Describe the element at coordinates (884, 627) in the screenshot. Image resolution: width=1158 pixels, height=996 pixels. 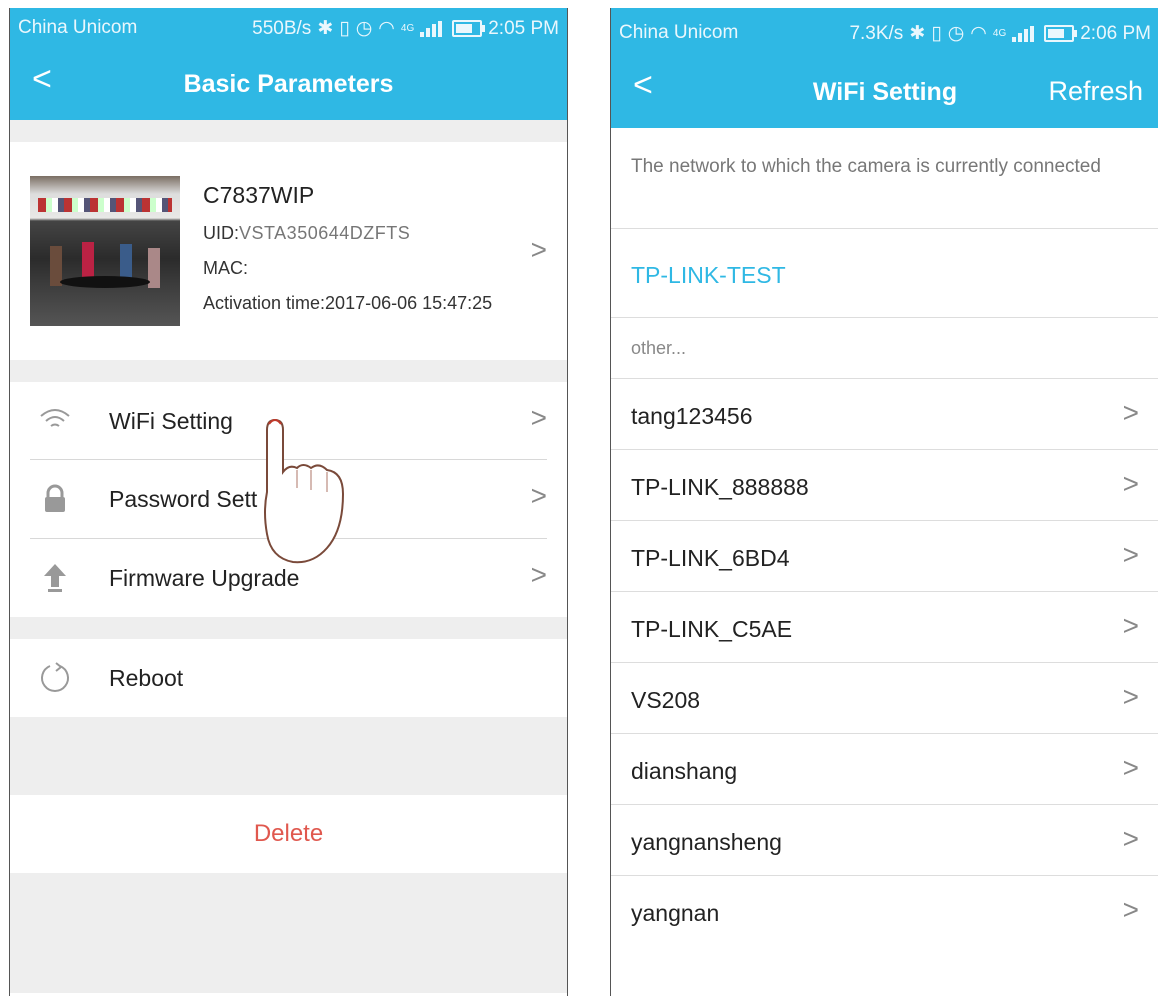
I see `network-item: TP-LINK_C5AE >` at that location.